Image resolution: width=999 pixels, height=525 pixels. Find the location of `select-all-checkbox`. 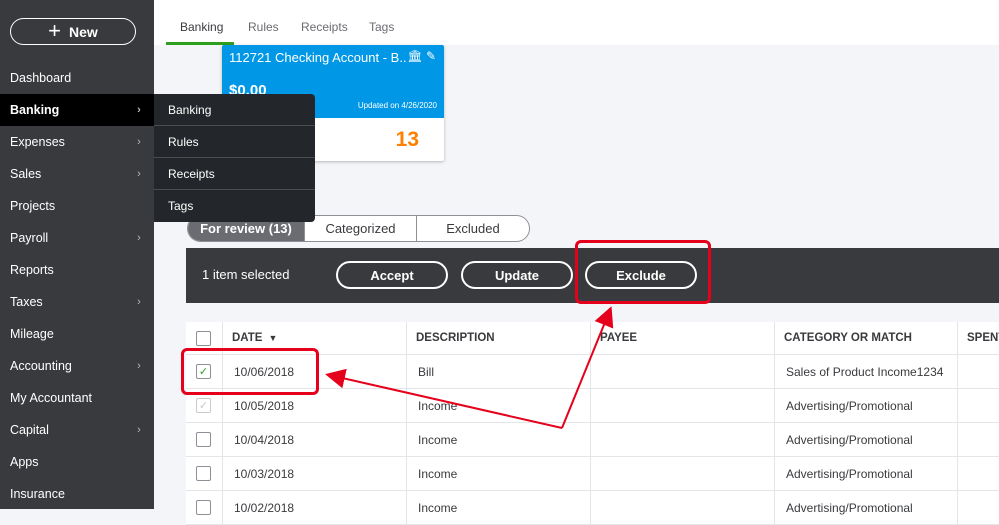

select-all-checkbox is located at coordinates (203, 338).